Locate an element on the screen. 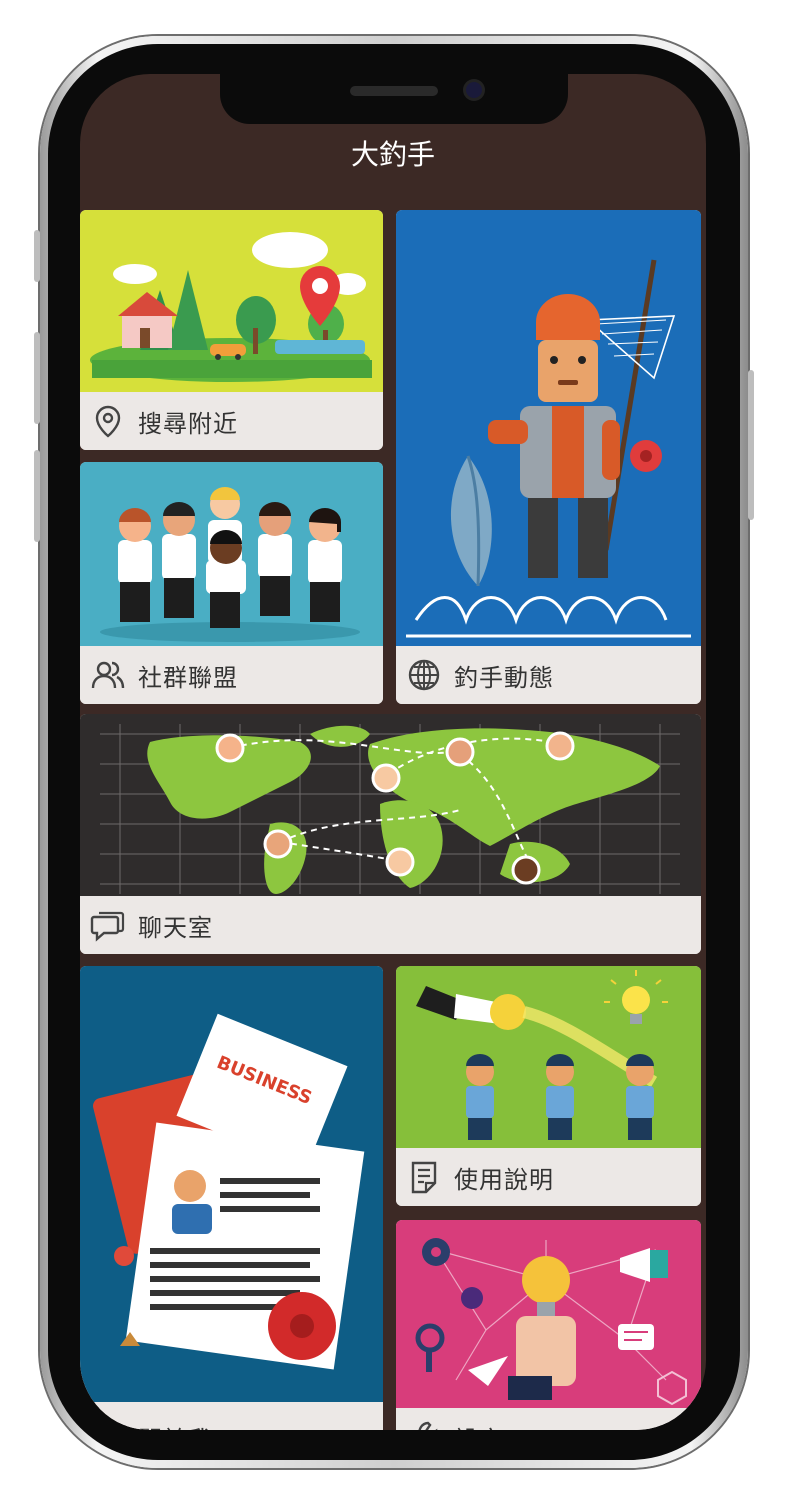 The image size is (790, 1507). tile-nearby-label: 搜尋附近 is located at coordinates (188, 423).